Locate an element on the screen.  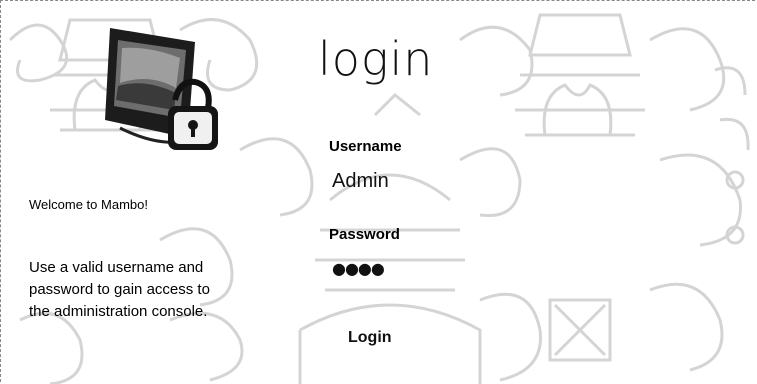
page-title: login is located at coordinates (376, 59).